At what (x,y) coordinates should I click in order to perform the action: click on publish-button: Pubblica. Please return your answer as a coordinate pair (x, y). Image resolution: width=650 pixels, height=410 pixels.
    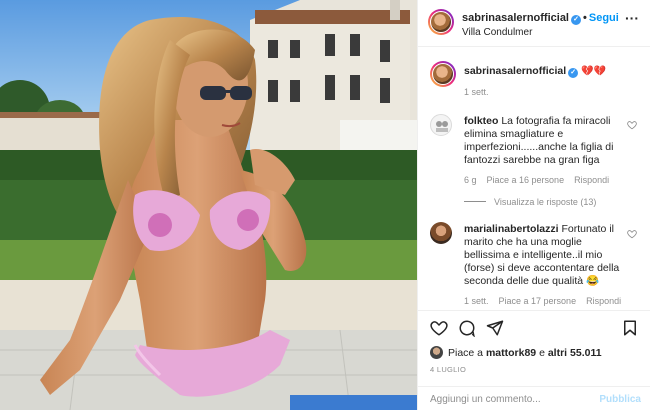
    Looking at the image, I should click on (620, 399).